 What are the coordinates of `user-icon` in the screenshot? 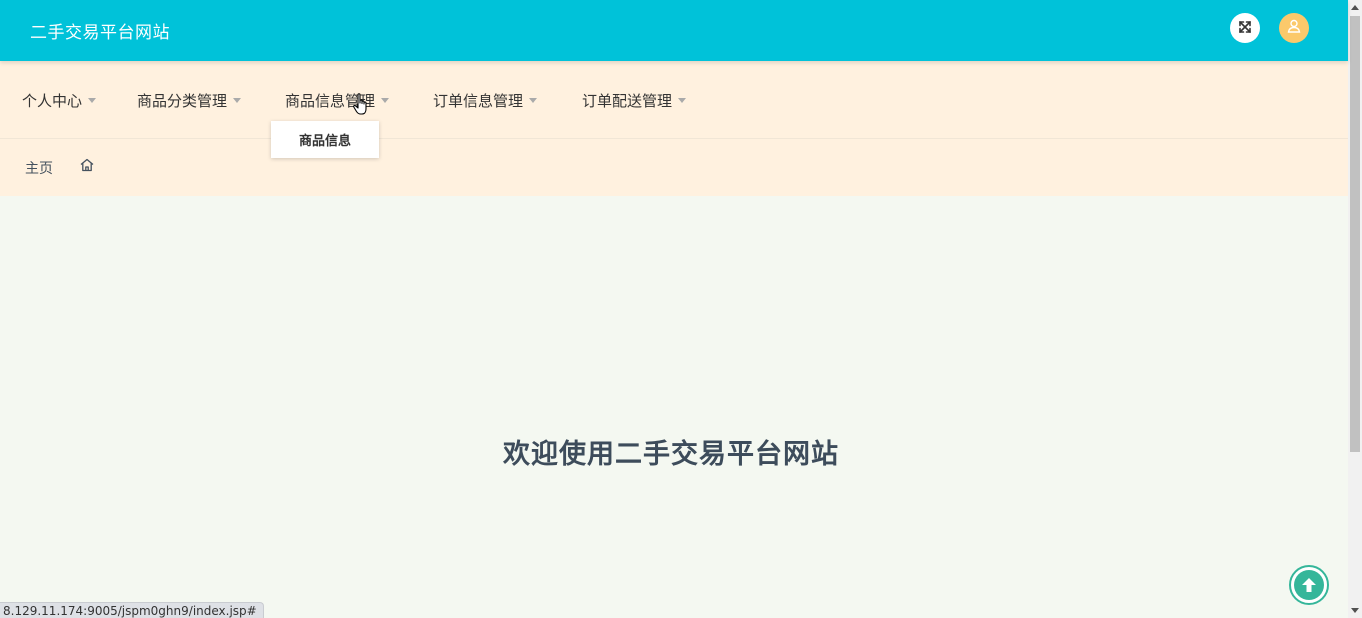 It's located at (1294, 28).